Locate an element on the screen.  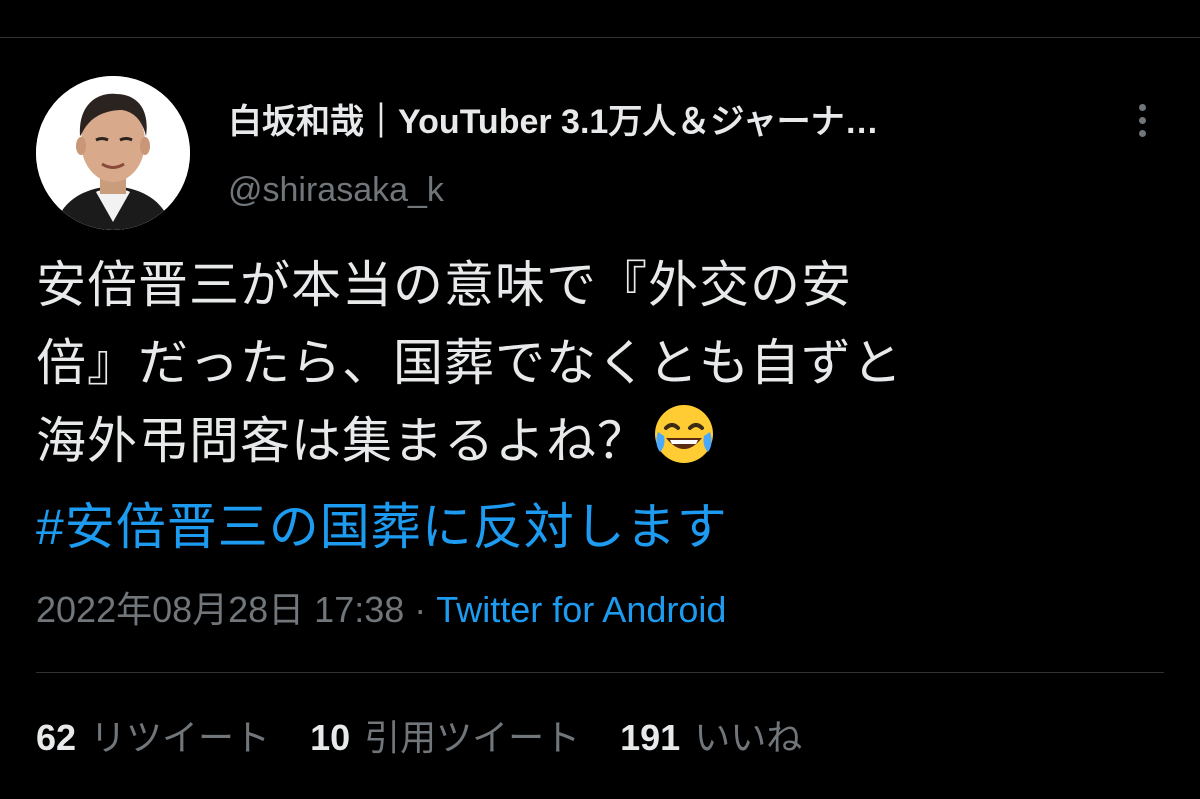
tweet-line: 倍』だったら、国葬でなくとも自ずと is located at coordinates (469, 363).